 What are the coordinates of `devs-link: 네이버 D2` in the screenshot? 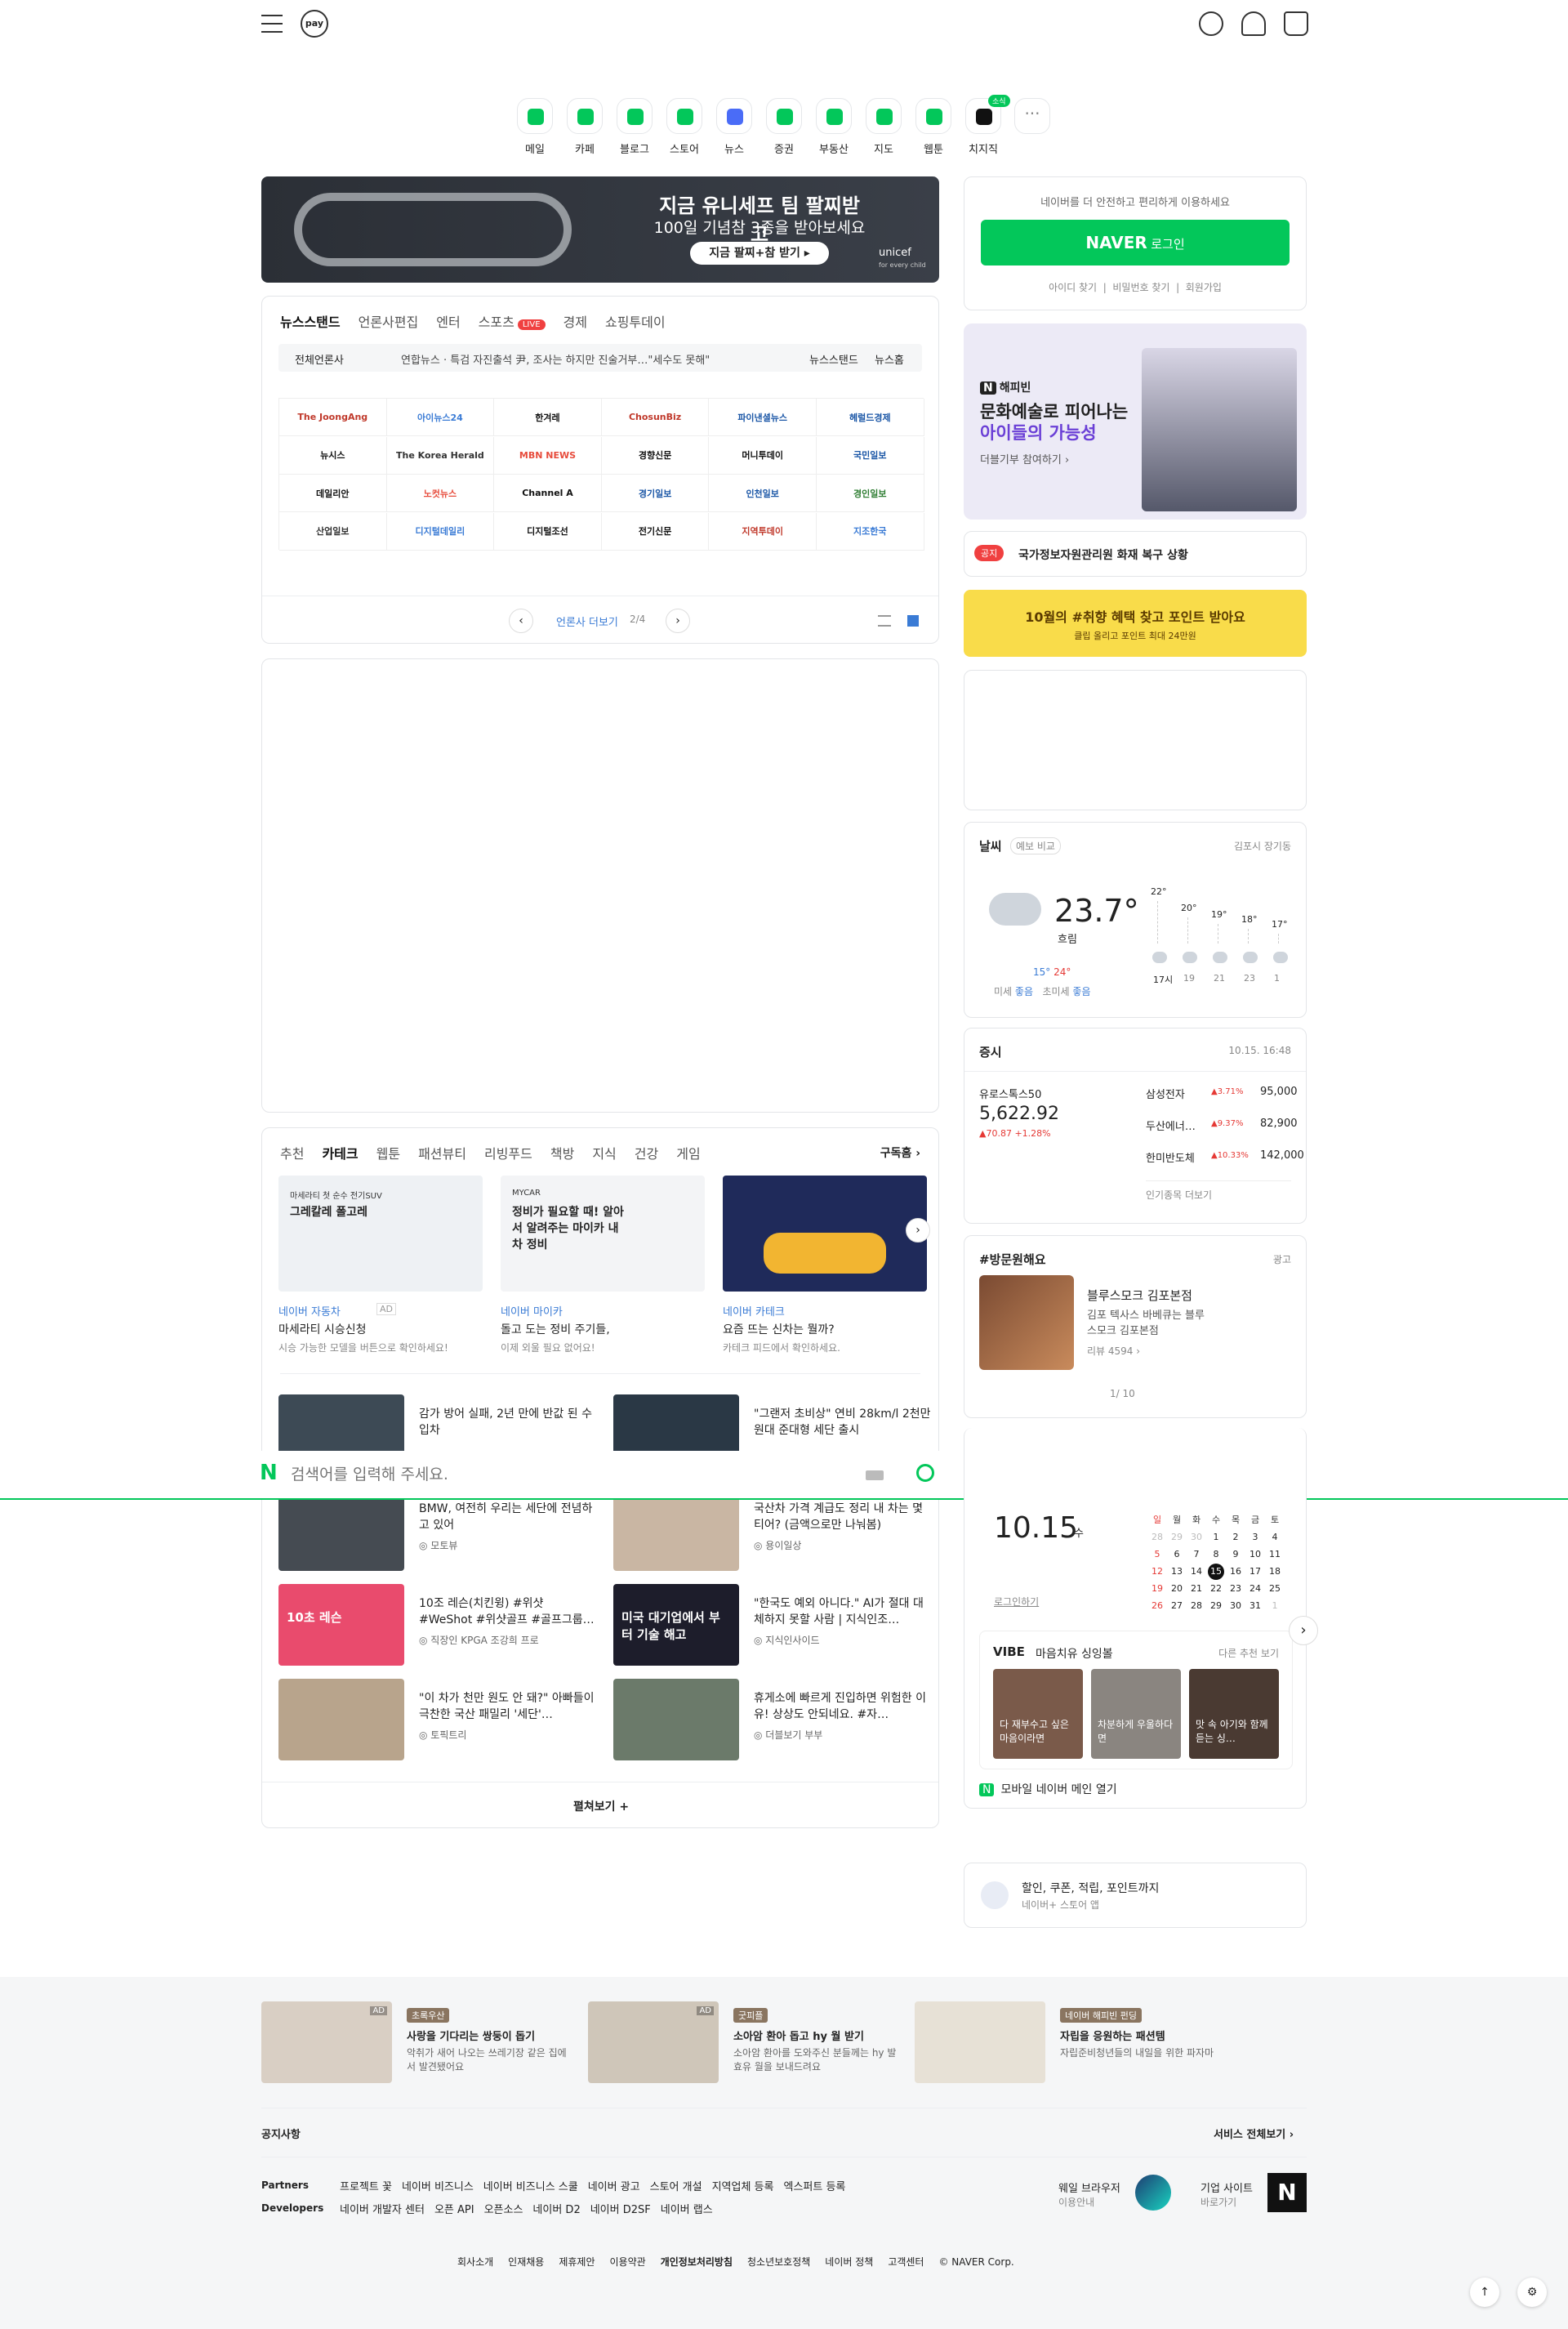 It's located at (556, 2210).